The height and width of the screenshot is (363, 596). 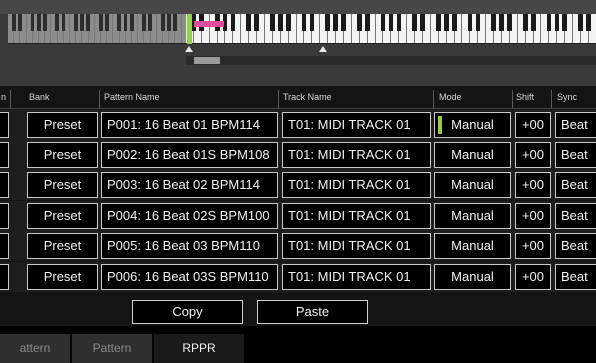 I want to click on keyboard-scroll-thumb, so click(x=207, y=60).